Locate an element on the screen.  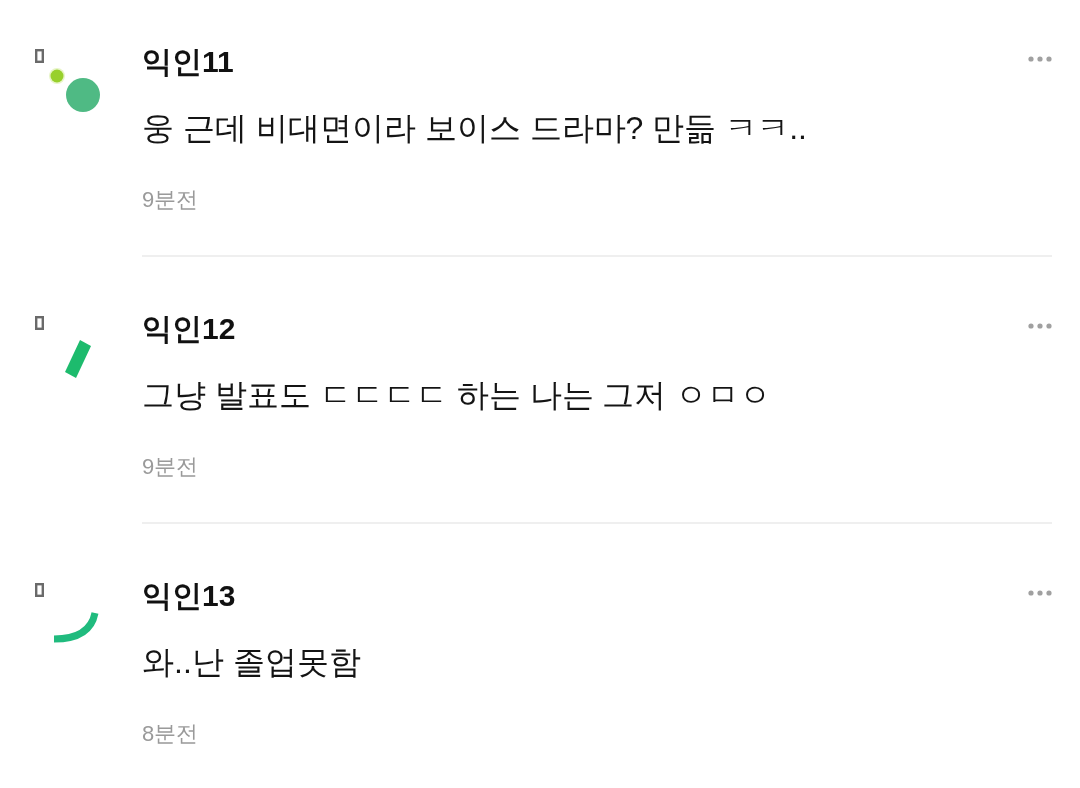
comment-text: 와..난 졸업못함 is located at coordinates (252, 662).